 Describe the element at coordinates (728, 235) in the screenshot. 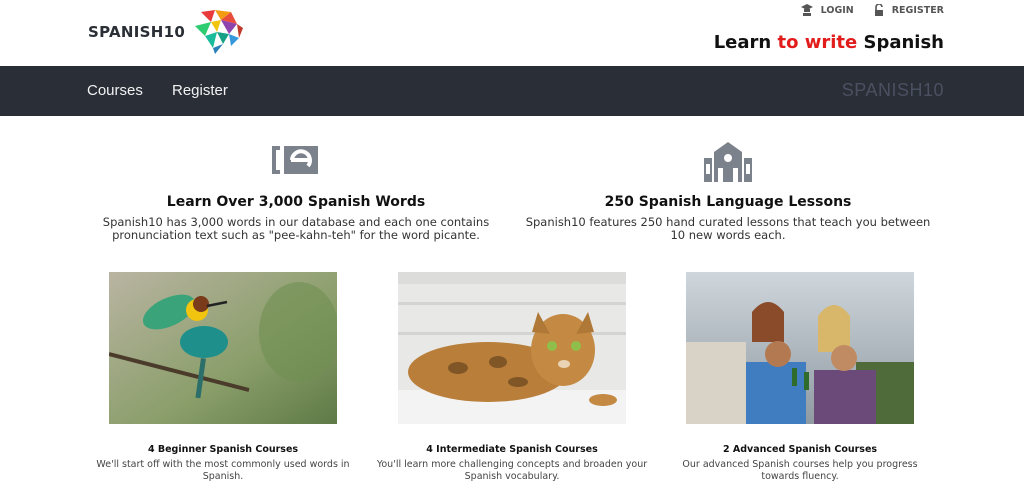

I see `feature-description-line: 10 new words each.` at that location.